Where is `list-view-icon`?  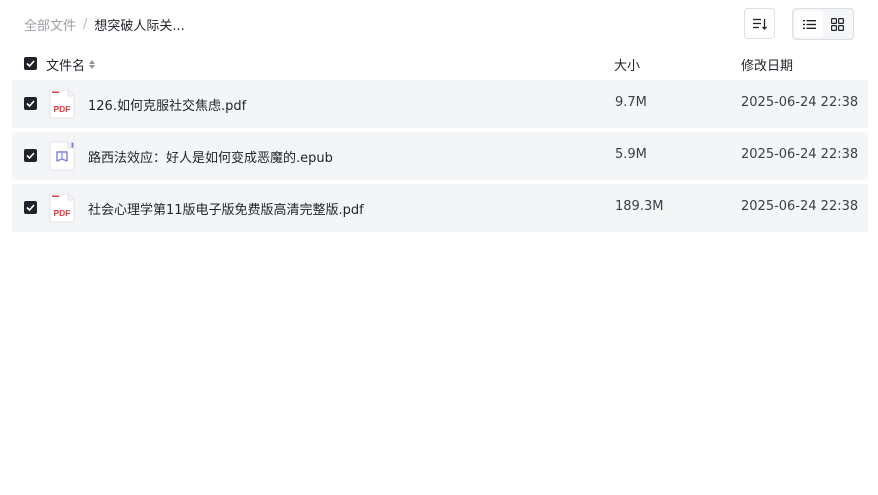 list-view-icon is located at coordinates (809, 24).